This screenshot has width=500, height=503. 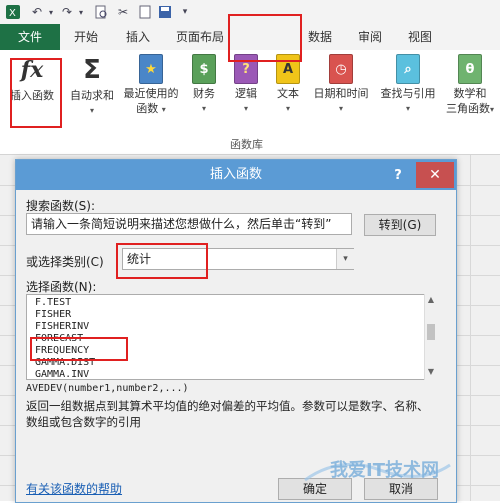 I want to click on watermark-logo: 我爱IT技术网, so click(x=395, y=470).